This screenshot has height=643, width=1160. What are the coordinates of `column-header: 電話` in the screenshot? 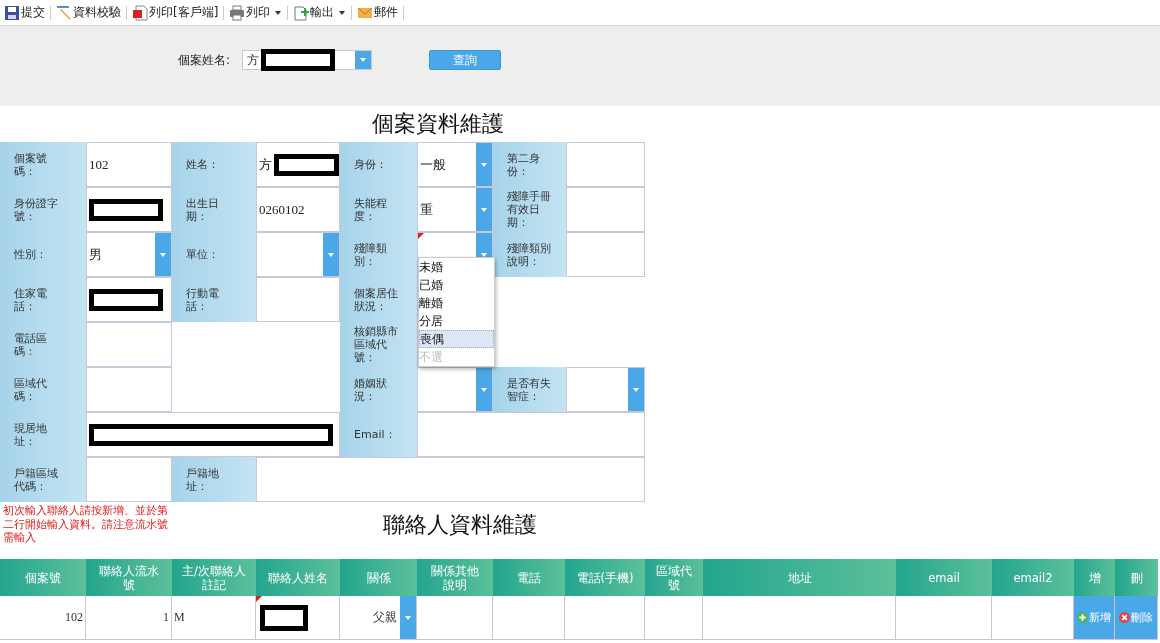 It's located at (529, 577).